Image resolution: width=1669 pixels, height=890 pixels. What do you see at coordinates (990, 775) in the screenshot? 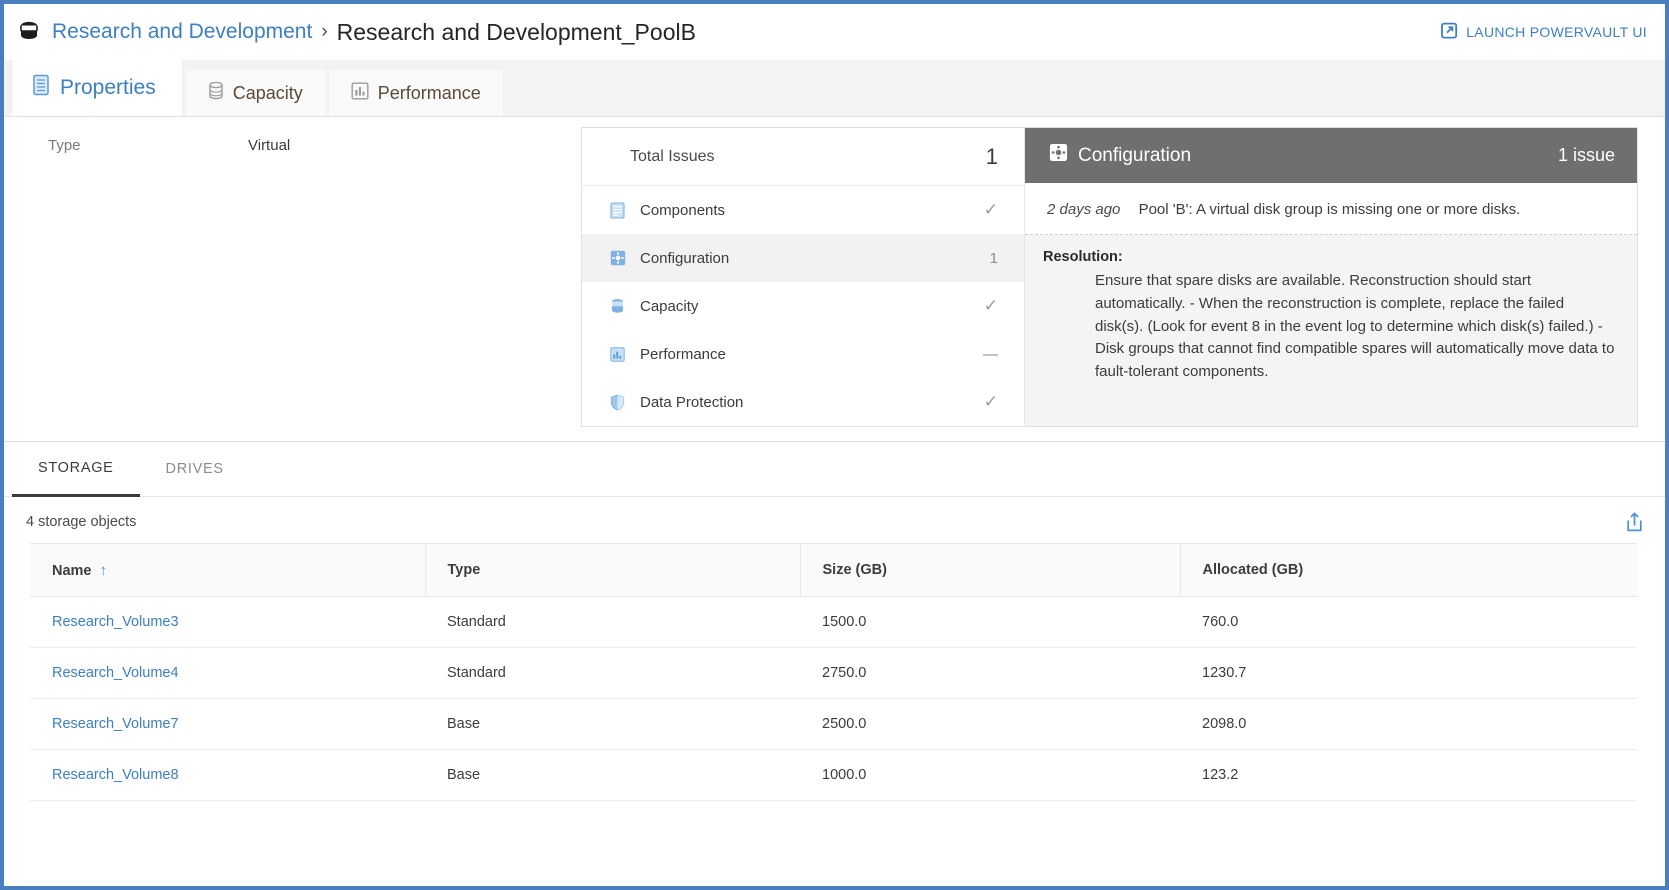
I see `cell-size: 1000.0` at bounding box center [990, 775].